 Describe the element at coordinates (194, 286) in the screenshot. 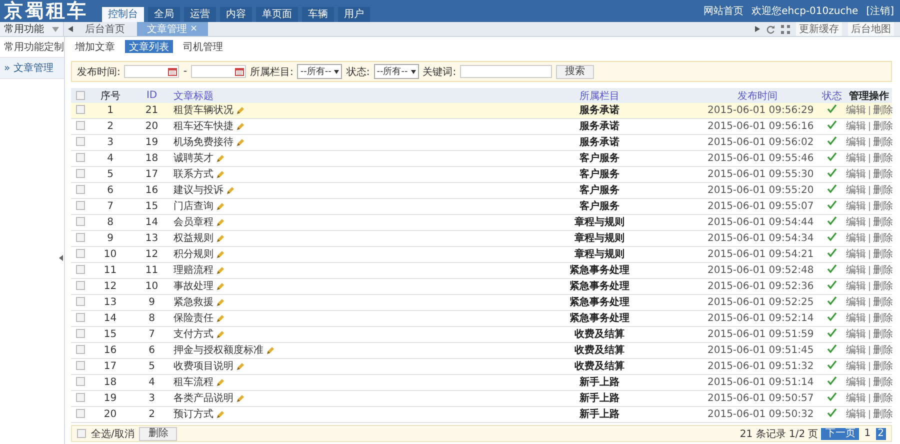

I see `article-title: 事故处理` at that location.